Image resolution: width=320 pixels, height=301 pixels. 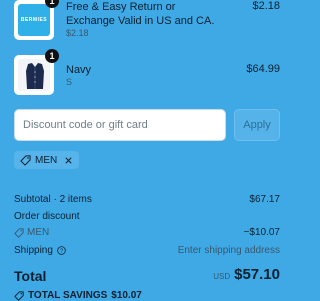 I want to click on help-icon: ?, so click(x=61, y=250).